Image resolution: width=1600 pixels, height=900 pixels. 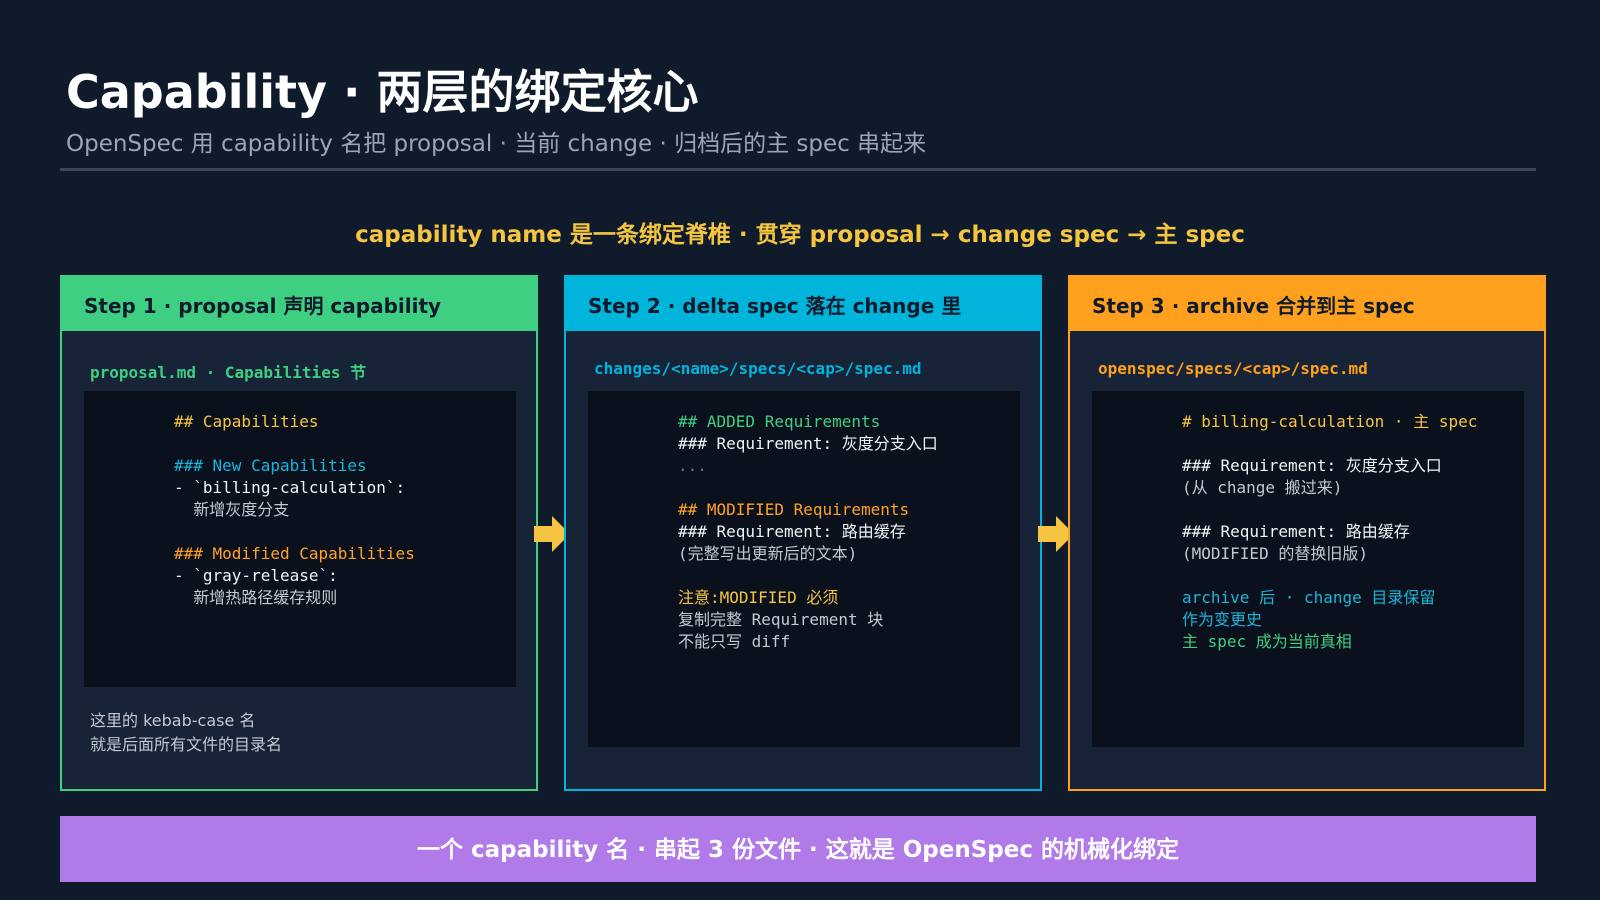 What do you see at coordinates (803, 304) in the screenshot?
I see `step-2-header: Step 2 · delta spec 落在 change 里` at bounding box center [803, 304].